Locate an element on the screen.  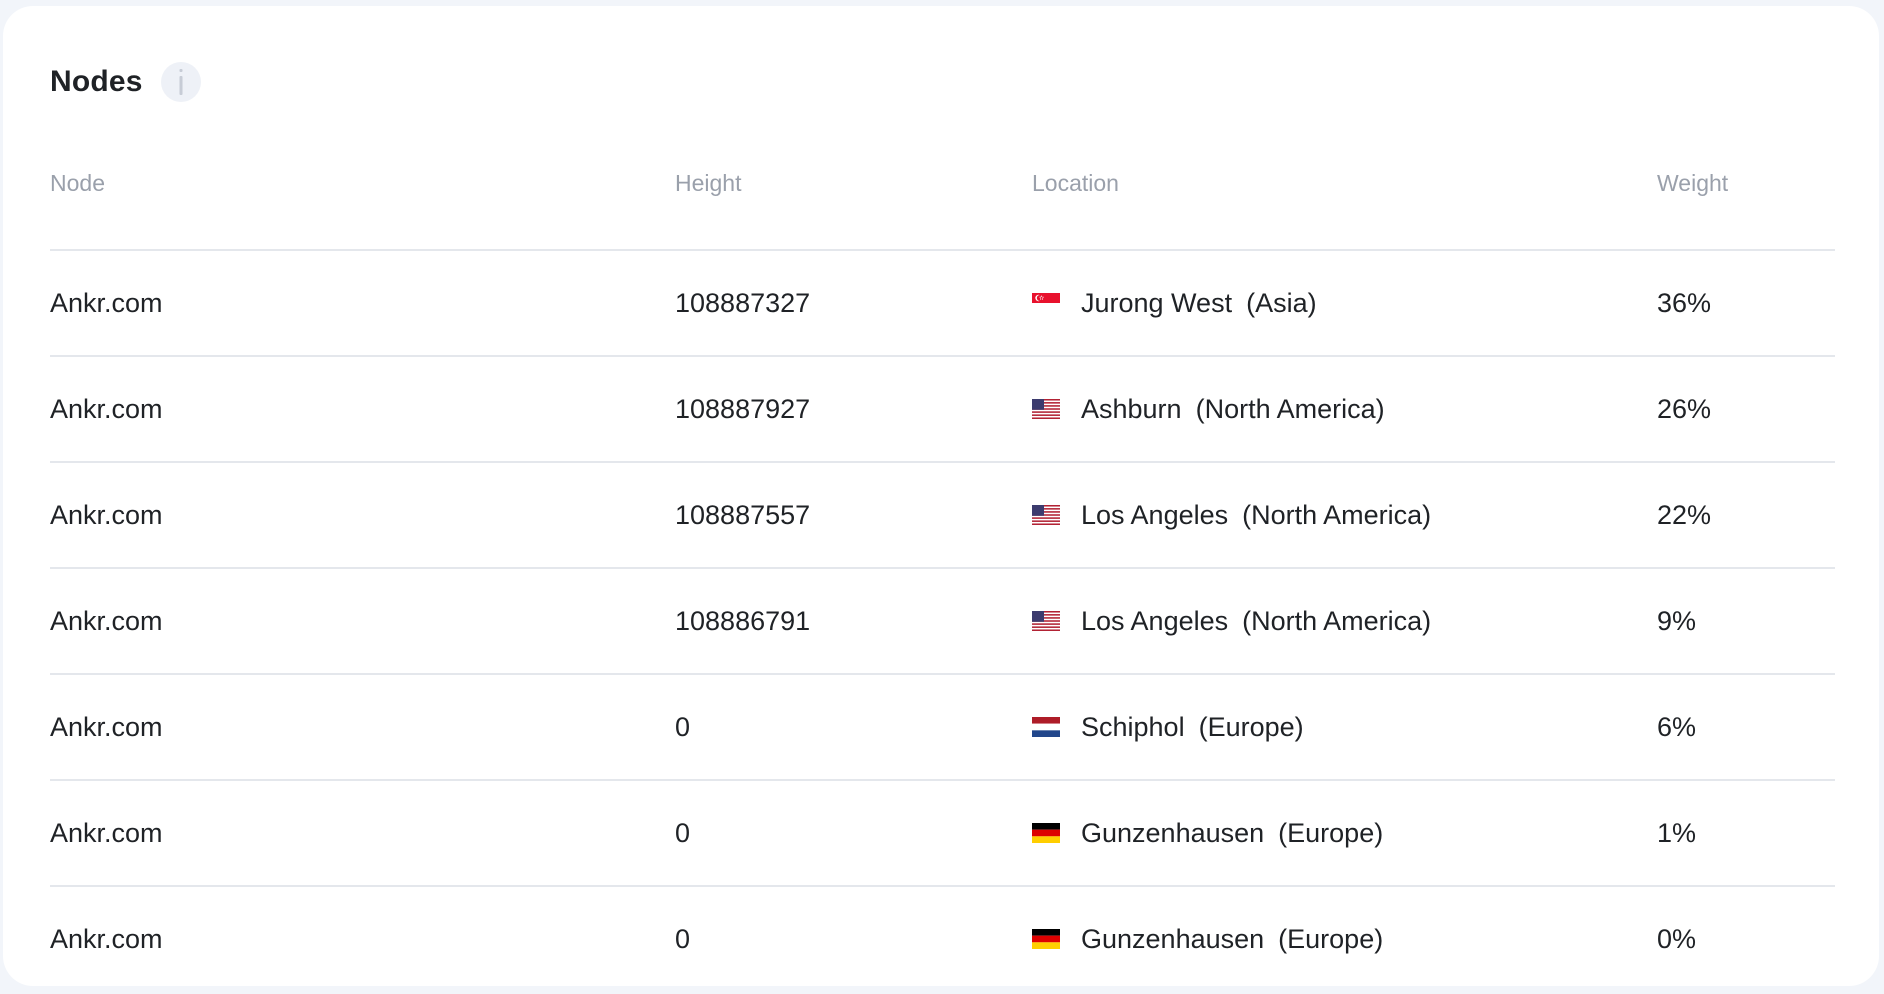
netherlands-flag-icon is located at coordinates (1046, 727).